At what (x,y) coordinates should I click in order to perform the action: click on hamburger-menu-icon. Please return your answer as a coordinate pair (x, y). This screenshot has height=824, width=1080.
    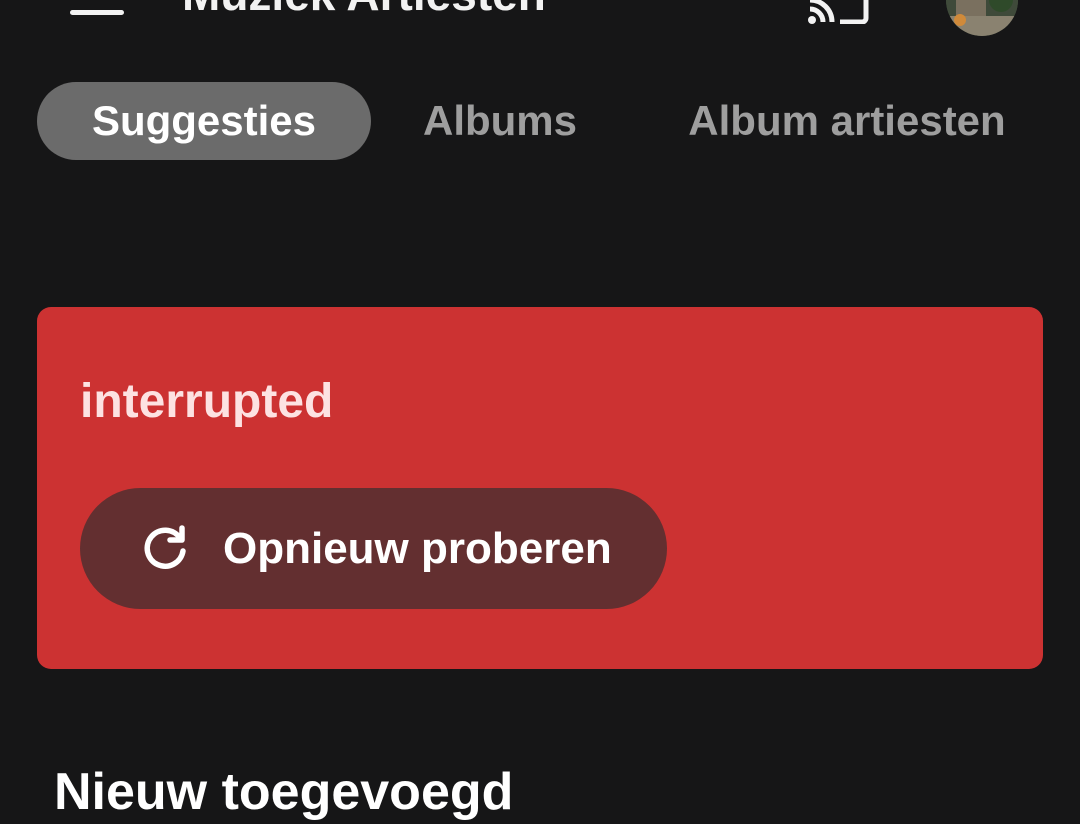
    Looking at the image, I should click on (97, 8).